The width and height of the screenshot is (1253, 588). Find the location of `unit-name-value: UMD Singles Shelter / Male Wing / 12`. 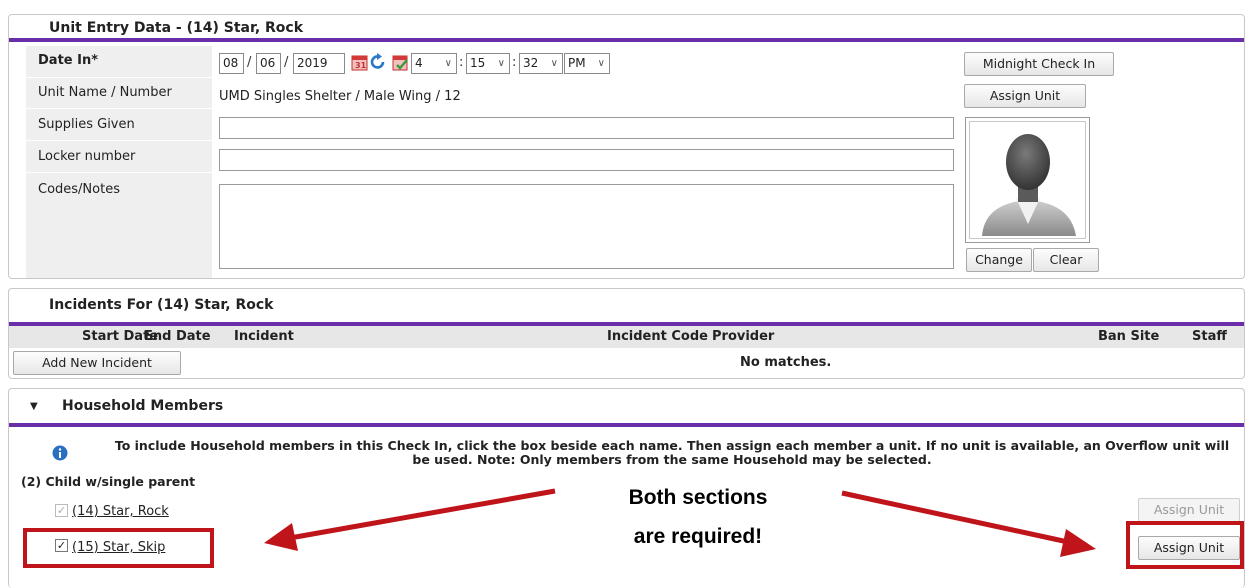

unit-name-value: UMD Singles Shelter / Male Wing / 12 is located at coordinates (340, 96).